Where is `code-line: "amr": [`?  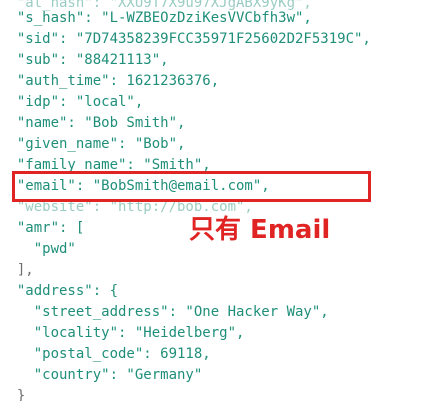
code-line: "amr": [ is located at coordinates (42, 228).